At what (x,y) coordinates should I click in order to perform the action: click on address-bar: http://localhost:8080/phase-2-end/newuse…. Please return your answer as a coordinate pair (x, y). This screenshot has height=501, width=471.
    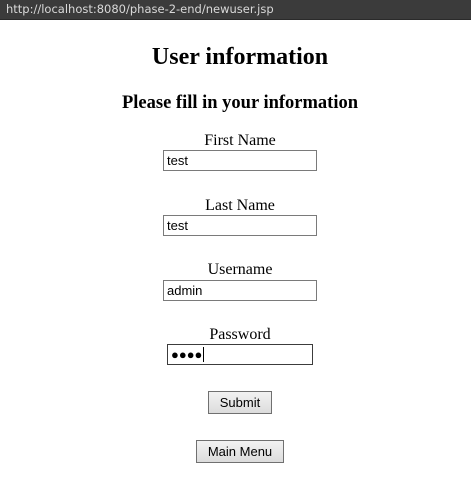
    Looking at the image, I should click on (235, 10).